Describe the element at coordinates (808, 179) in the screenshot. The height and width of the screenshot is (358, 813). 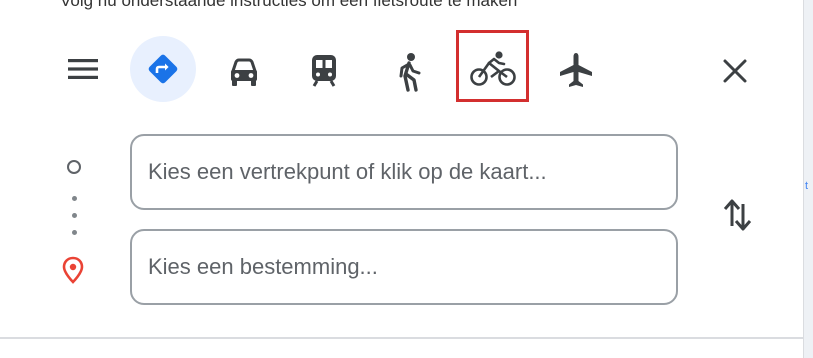
I see `map-canvas-edge: t` at that location.